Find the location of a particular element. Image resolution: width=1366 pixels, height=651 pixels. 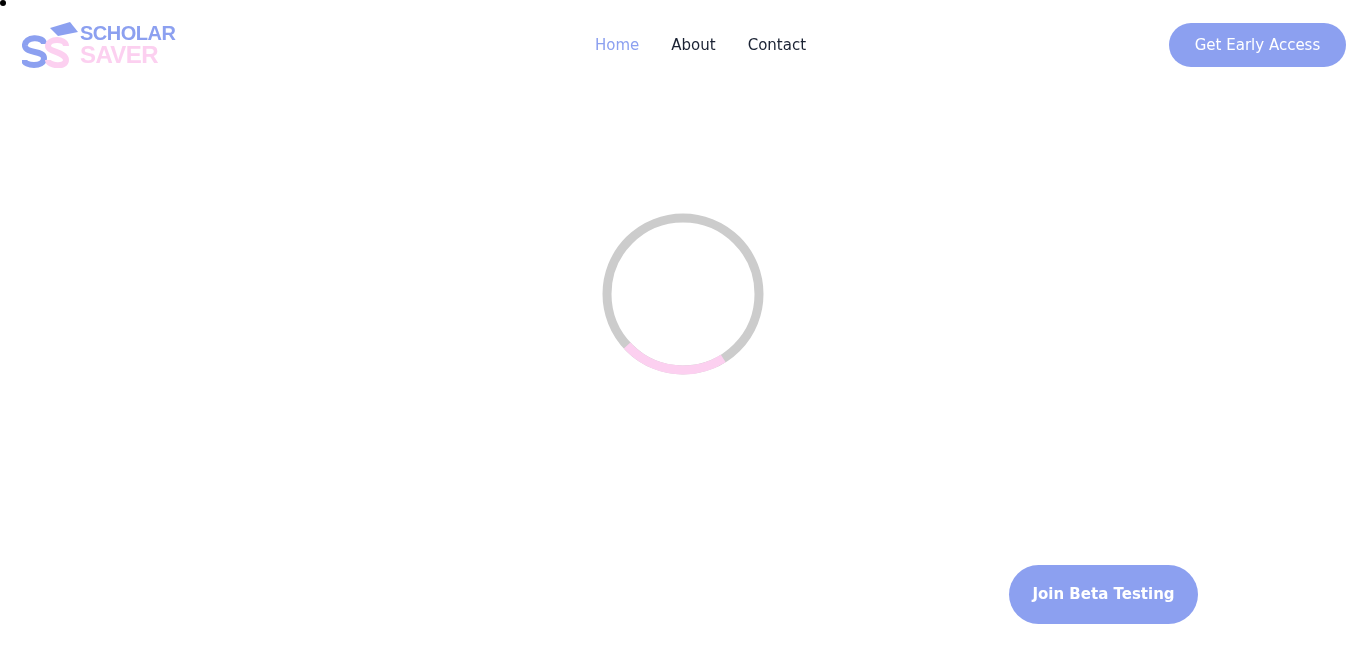

nav-link: Contact is located at coordinates (776, 45).